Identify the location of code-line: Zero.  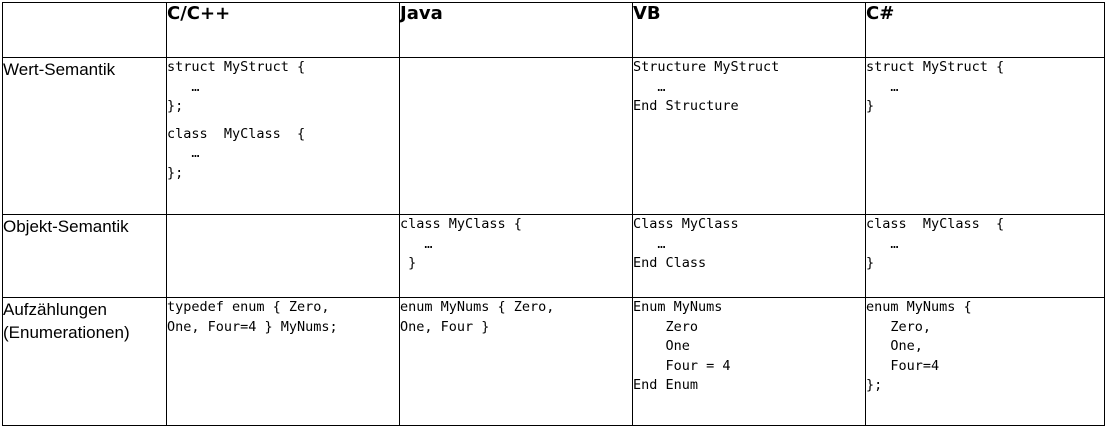
(666, 326).